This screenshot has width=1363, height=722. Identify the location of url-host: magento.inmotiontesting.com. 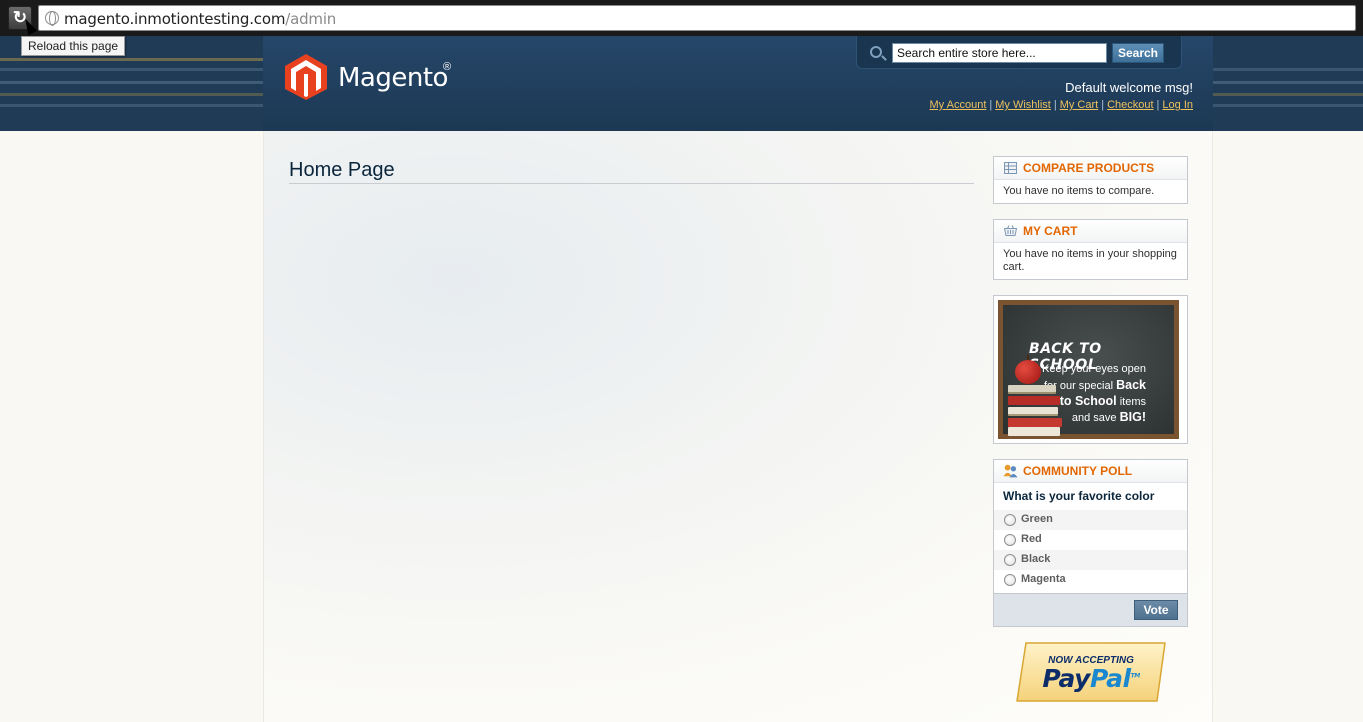
(175, 19).